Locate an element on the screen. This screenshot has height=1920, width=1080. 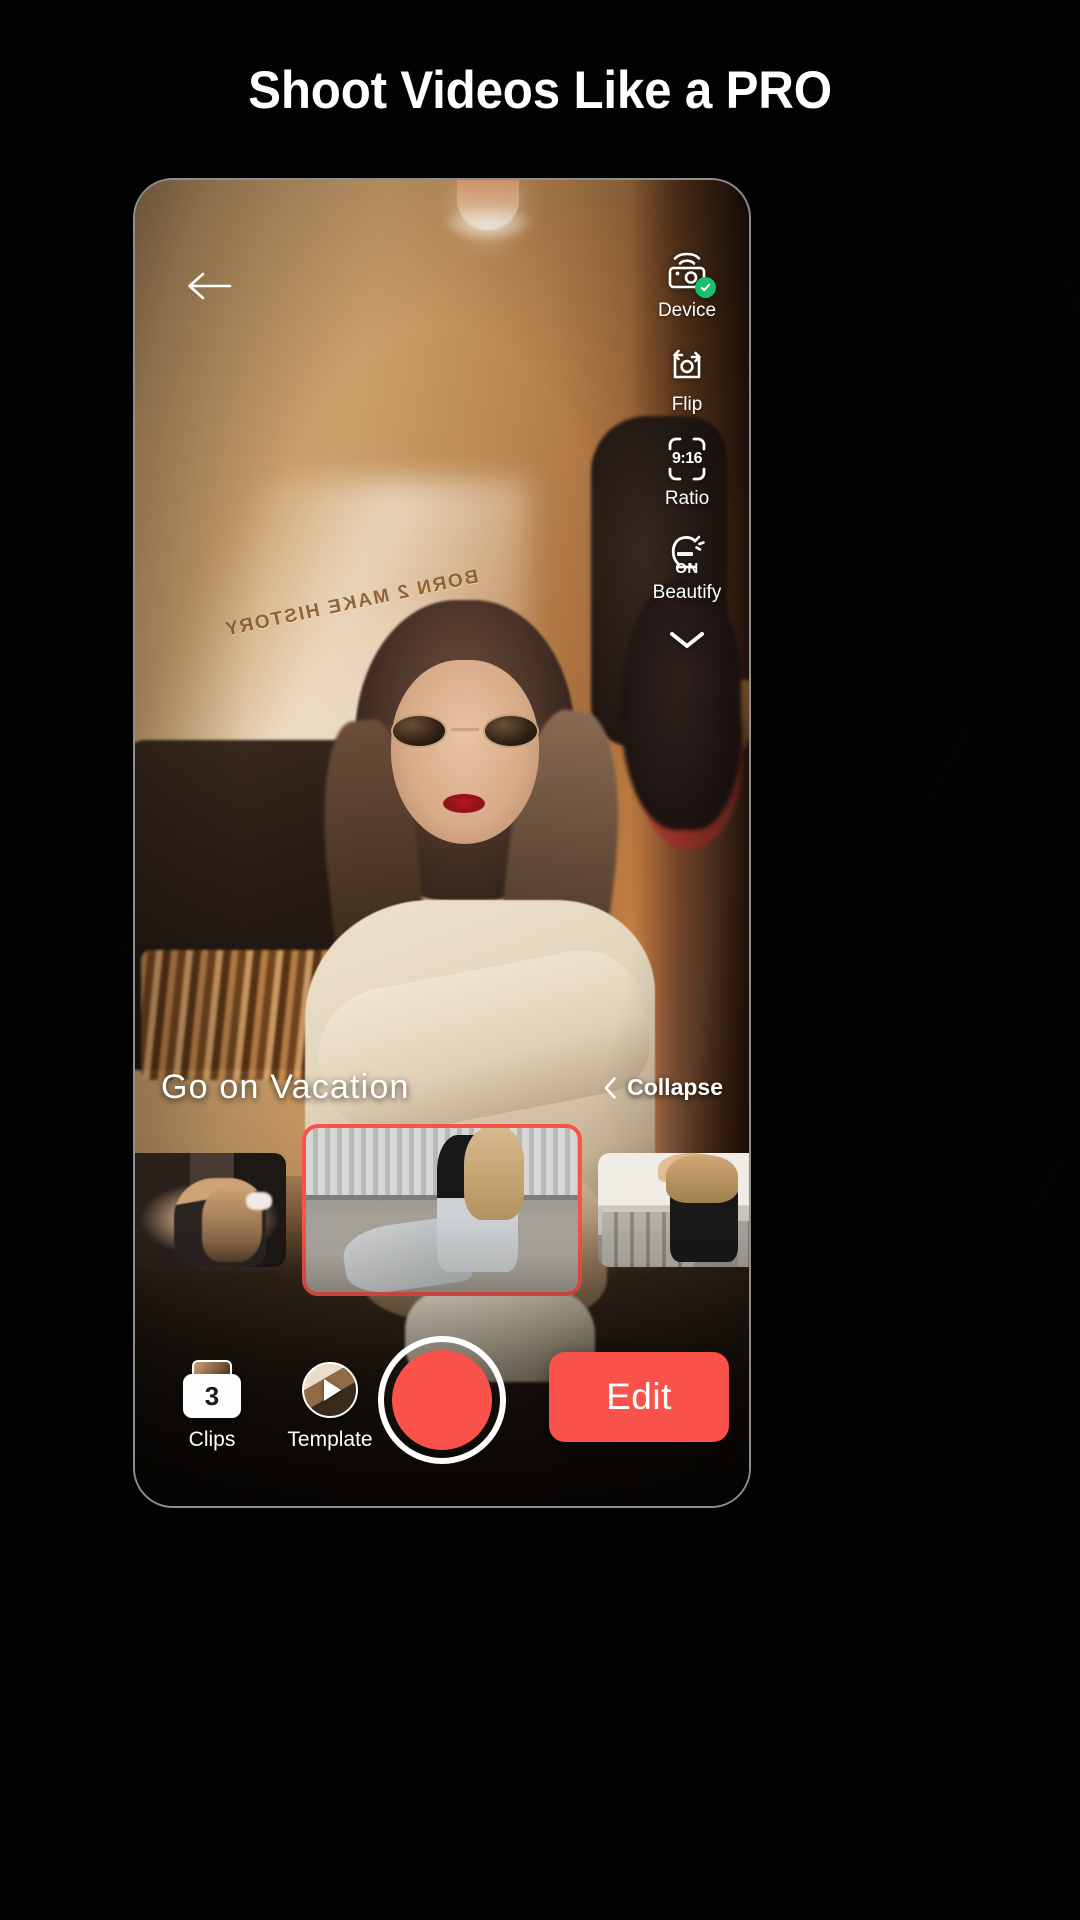
rail-label-beautify: Beautify is located at coordinates (687, 592).